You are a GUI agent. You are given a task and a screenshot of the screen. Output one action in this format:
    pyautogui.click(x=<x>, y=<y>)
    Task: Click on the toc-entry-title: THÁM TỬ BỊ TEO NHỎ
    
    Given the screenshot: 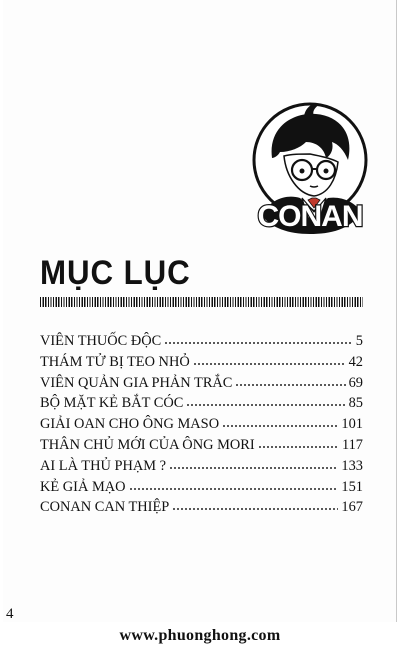 What is the action you would take?
    pyautogui.click(x=115, y=361)
    